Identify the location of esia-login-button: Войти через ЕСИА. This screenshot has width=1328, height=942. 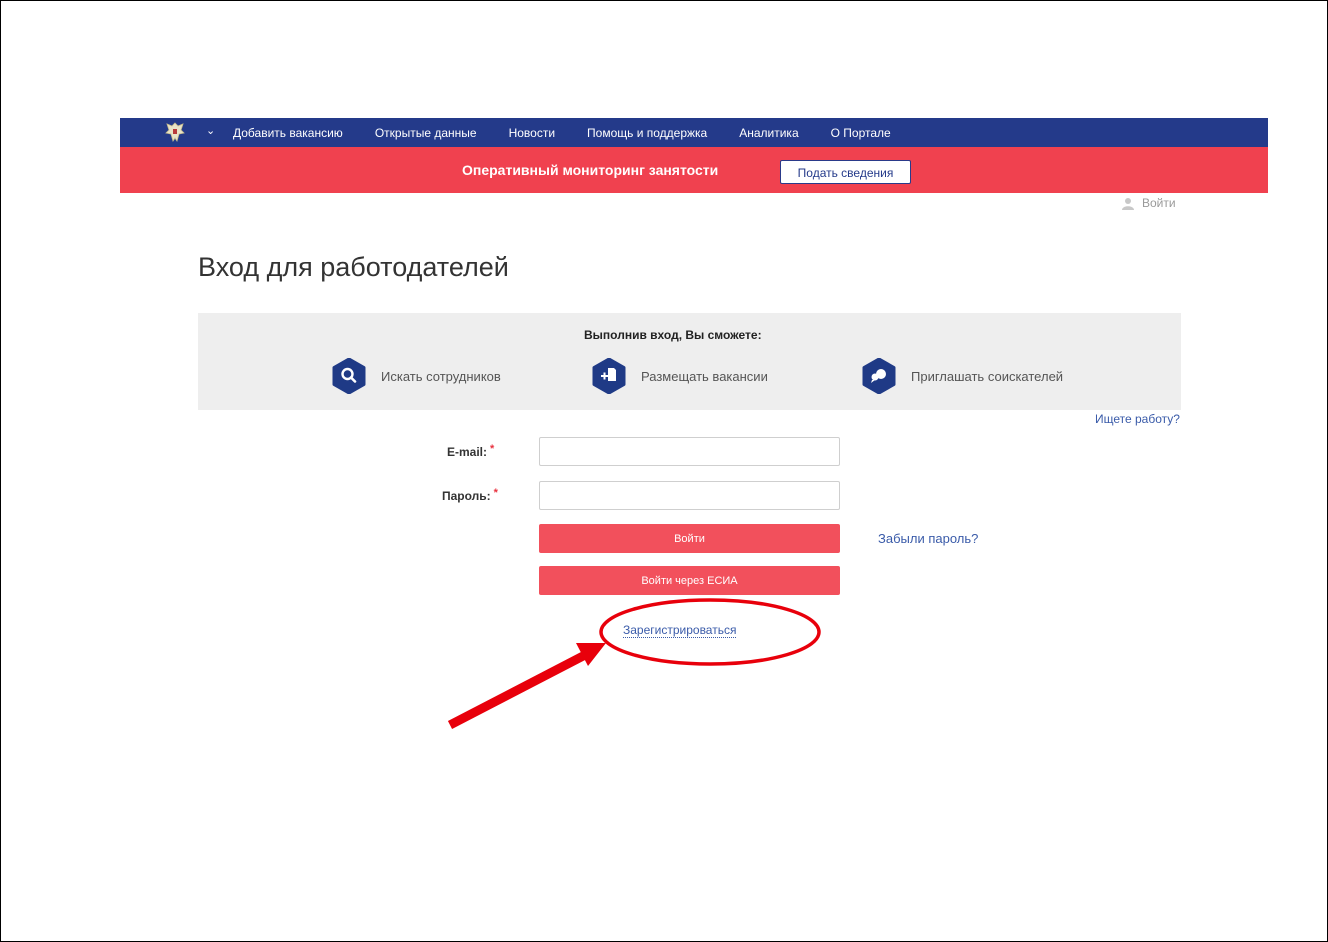
(689, 580).